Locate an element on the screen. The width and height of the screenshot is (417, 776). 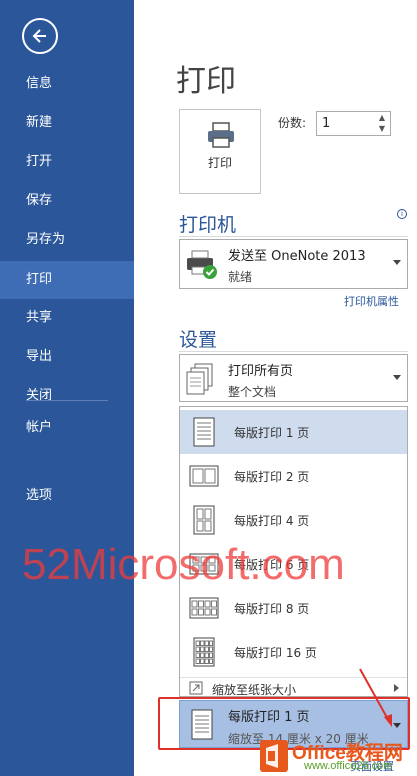
sidebar-item-open: 打开 is located at coordinates (67, 162).